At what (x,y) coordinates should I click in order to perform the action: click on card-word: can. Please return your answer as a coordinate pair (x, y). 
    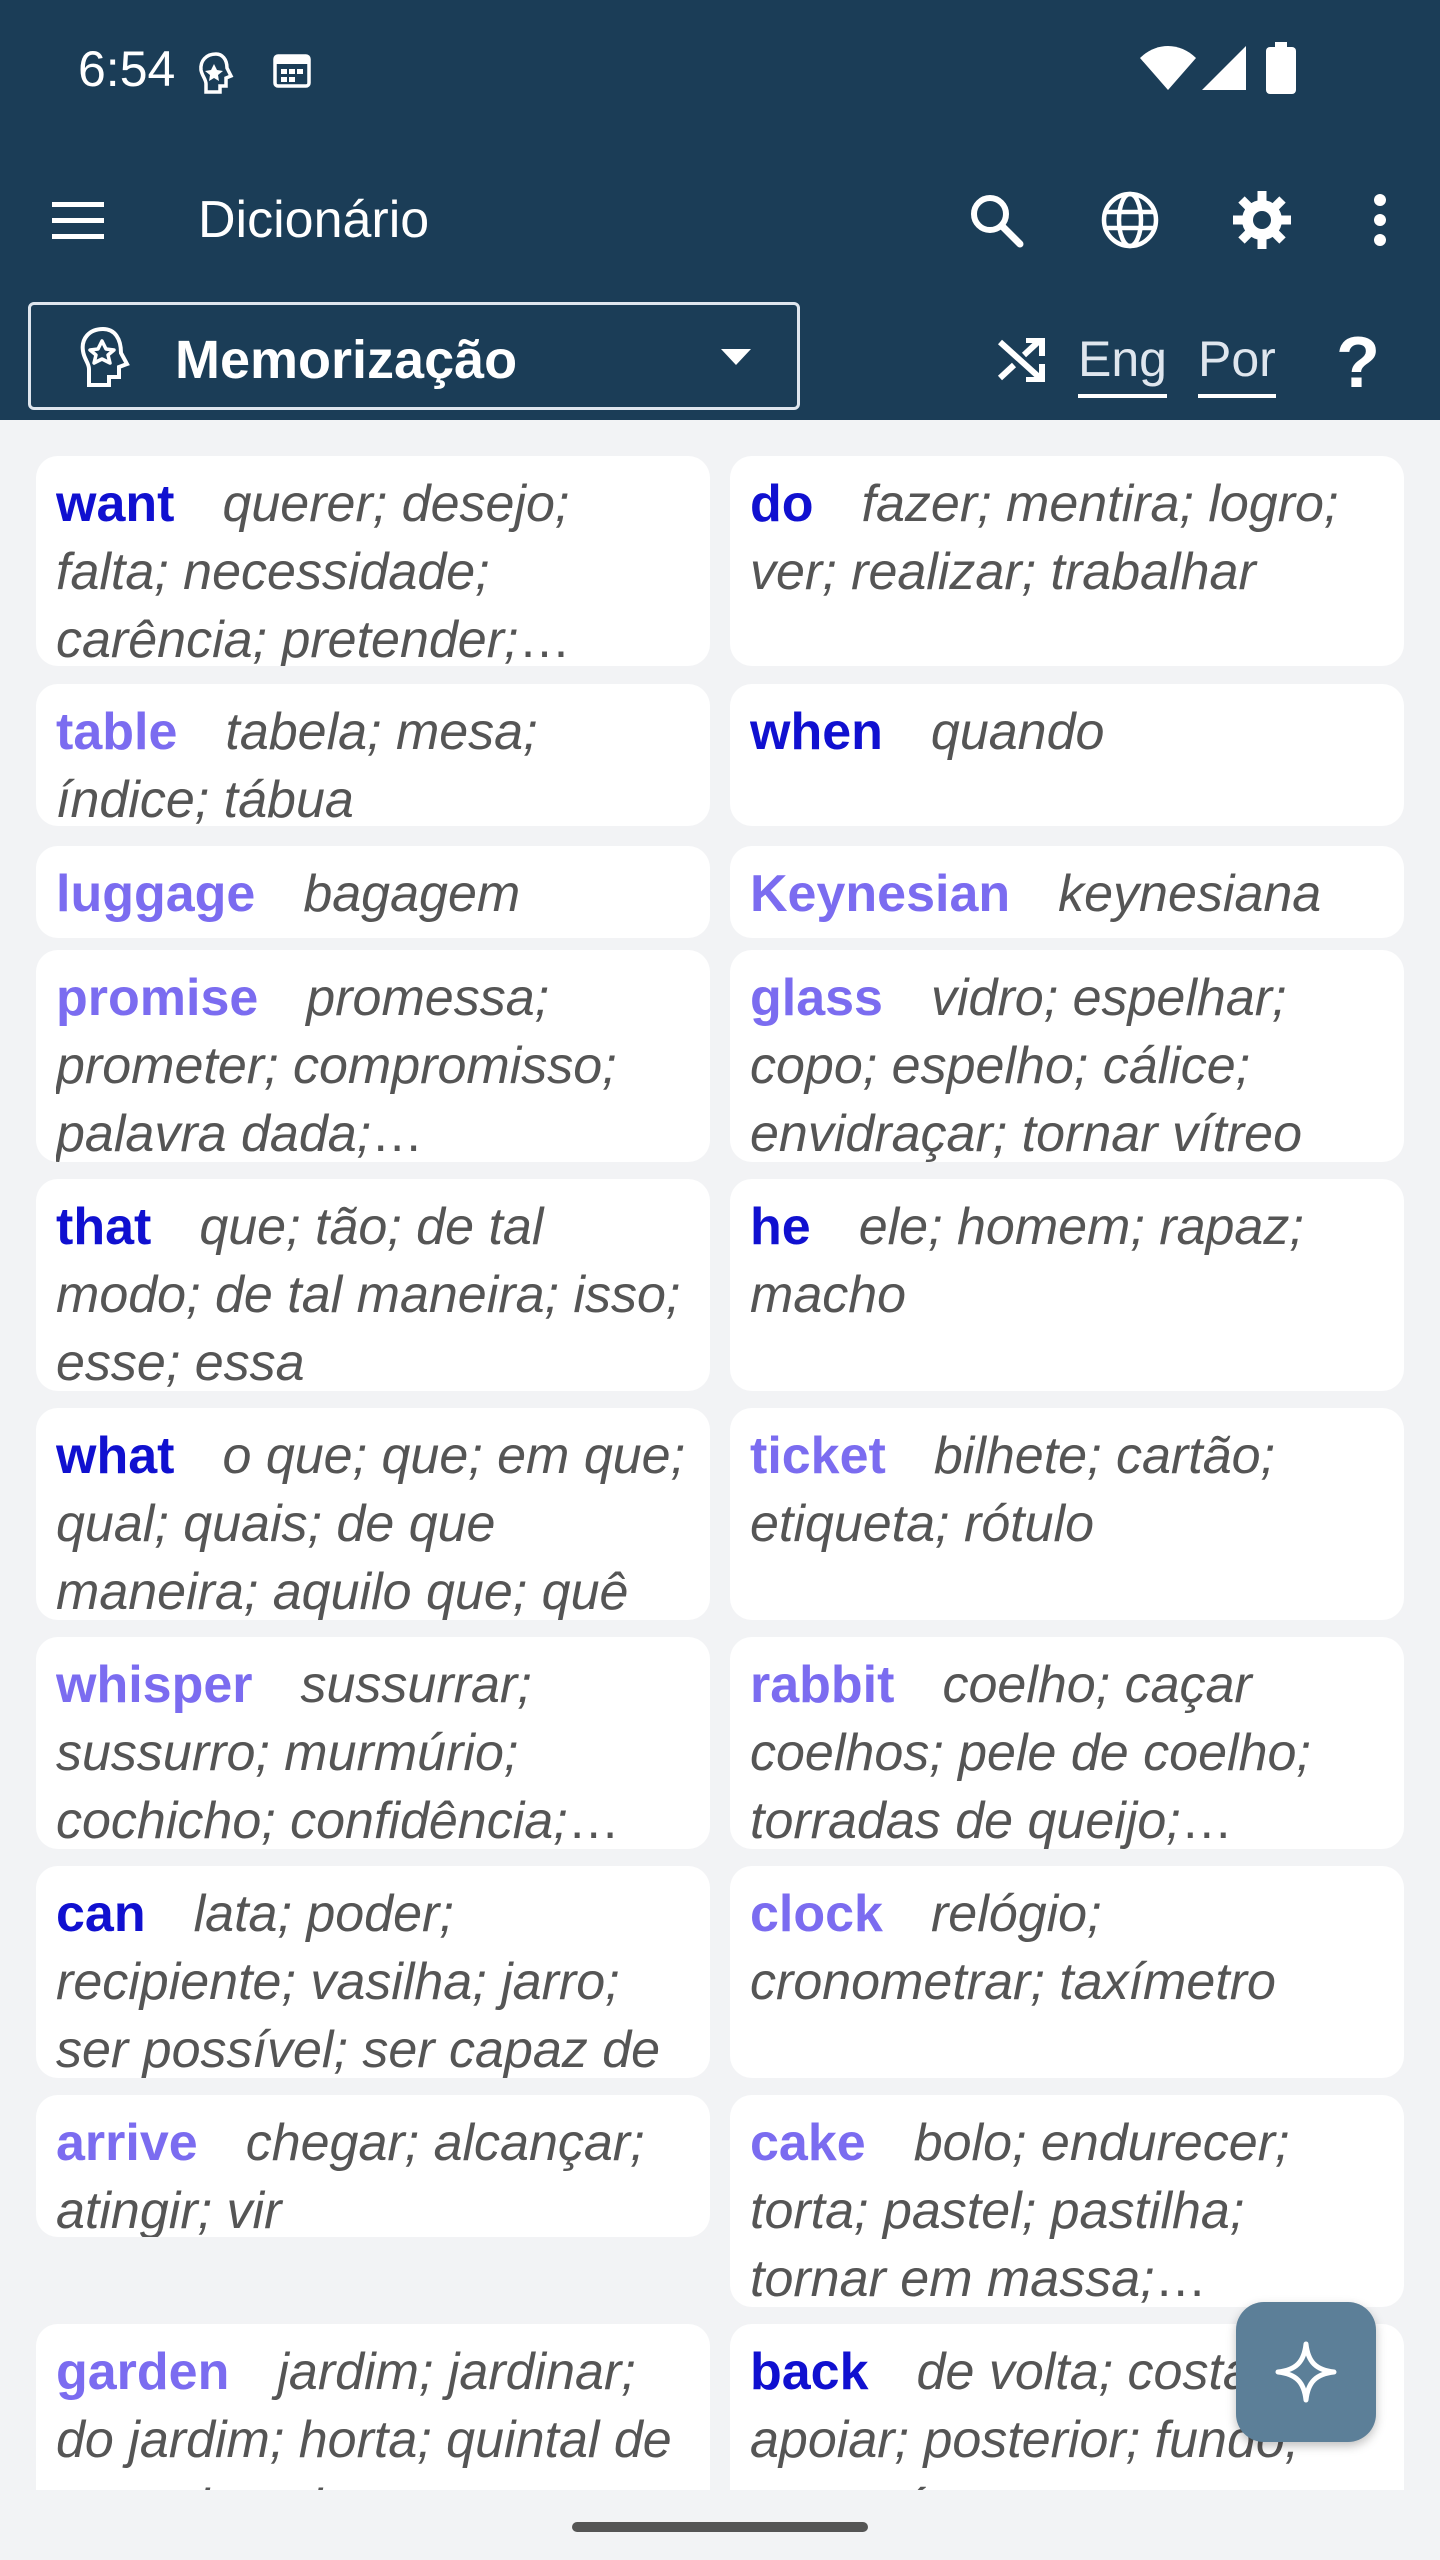
    Looking at the image, I should click on (101, 1914).